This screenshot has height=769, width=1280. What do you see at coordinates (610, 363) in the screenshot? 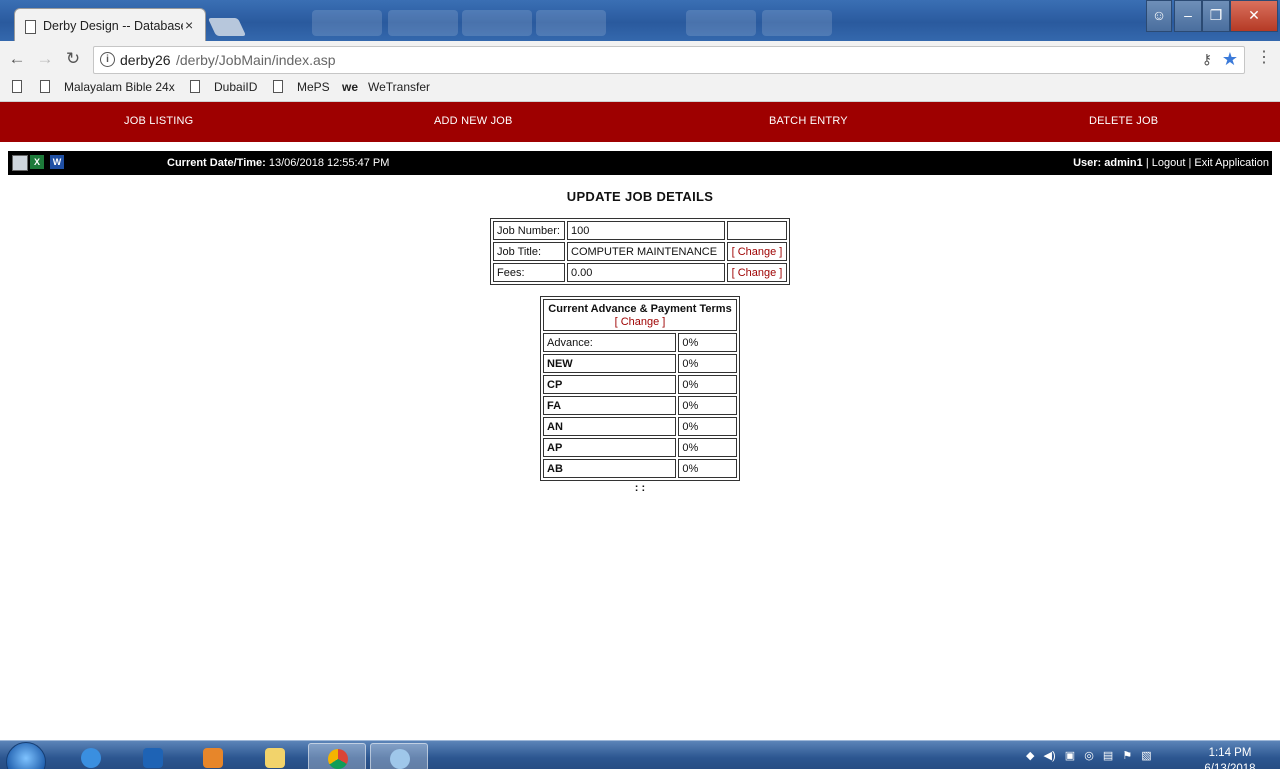
I see `term-label: NEW` at bounding box center [610, 363].